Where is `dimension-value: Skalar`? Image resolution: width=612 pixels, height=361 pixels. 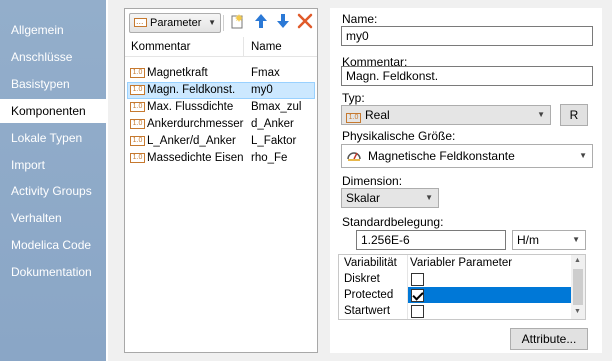 dimension-value: Skalar is located at coordinates (363, 198).